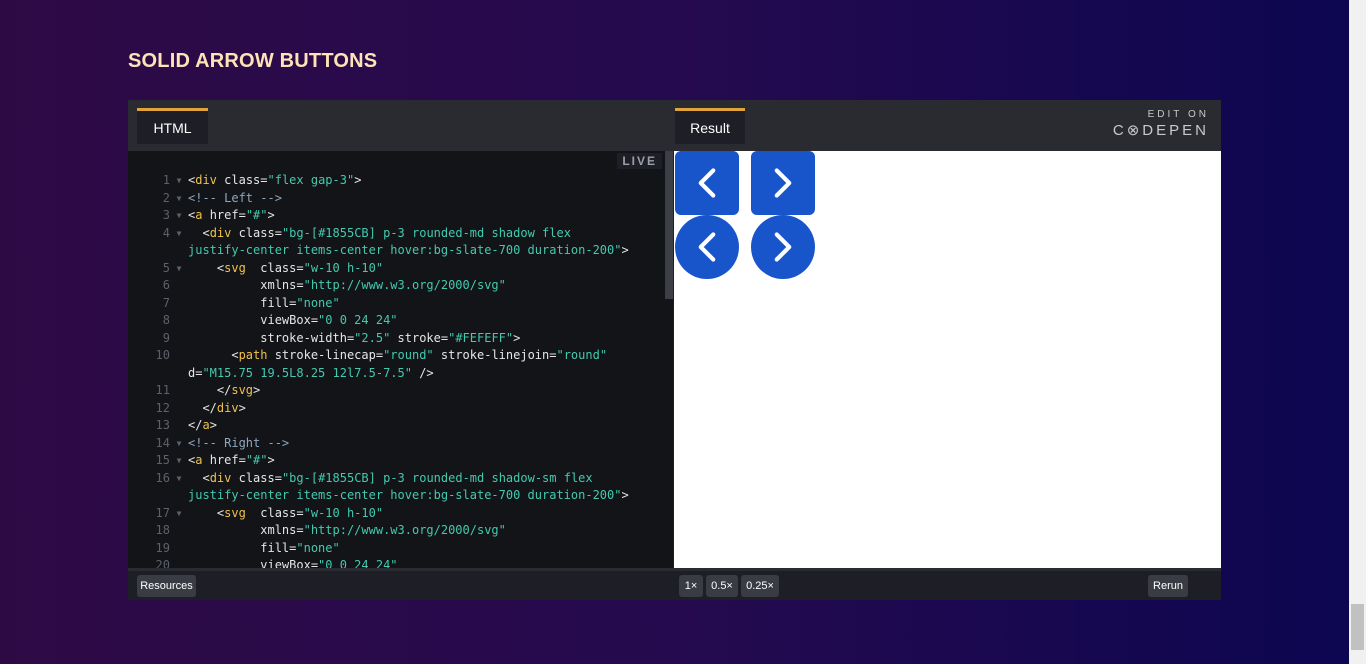 This screenshot has width=1366, height=664. I want to click on page-title: SOLID ARROW BUTTONS, so click(253, 61).